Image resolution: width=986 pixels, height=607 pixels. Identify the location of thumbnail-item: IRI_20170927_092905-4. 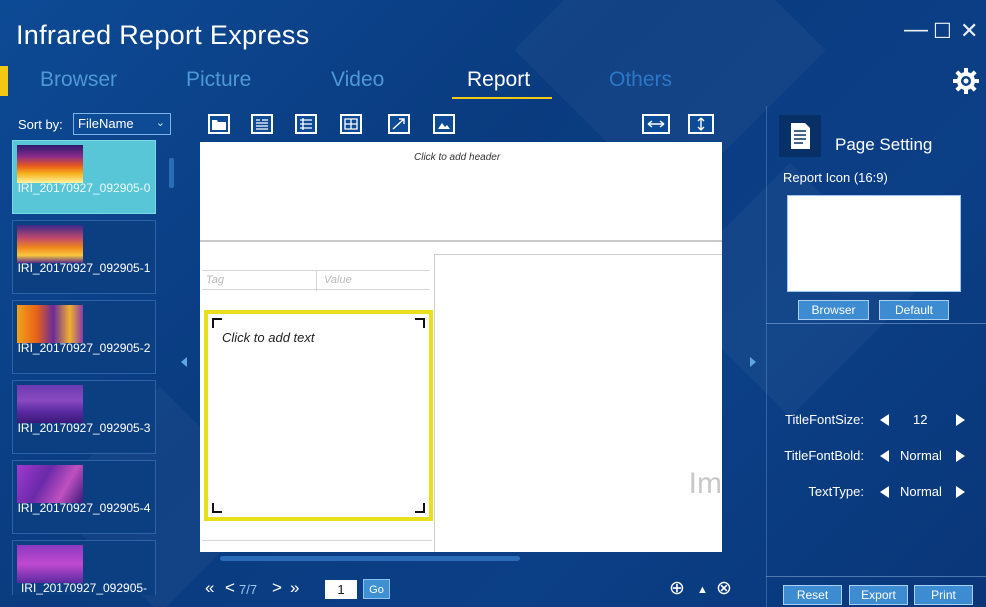
(84, 497).